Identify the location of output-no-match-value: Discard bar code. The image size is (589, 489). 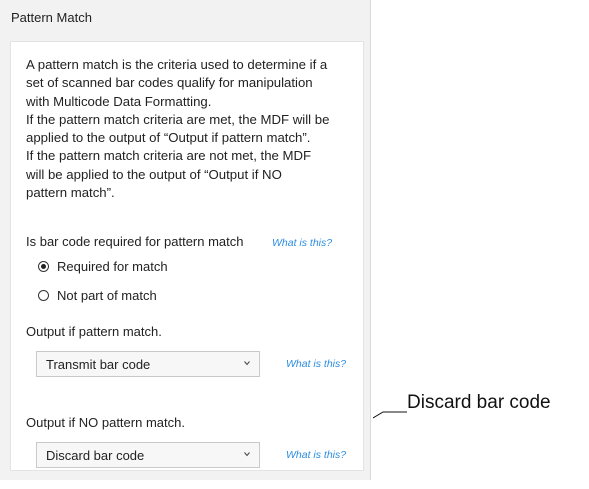
(95, 455).